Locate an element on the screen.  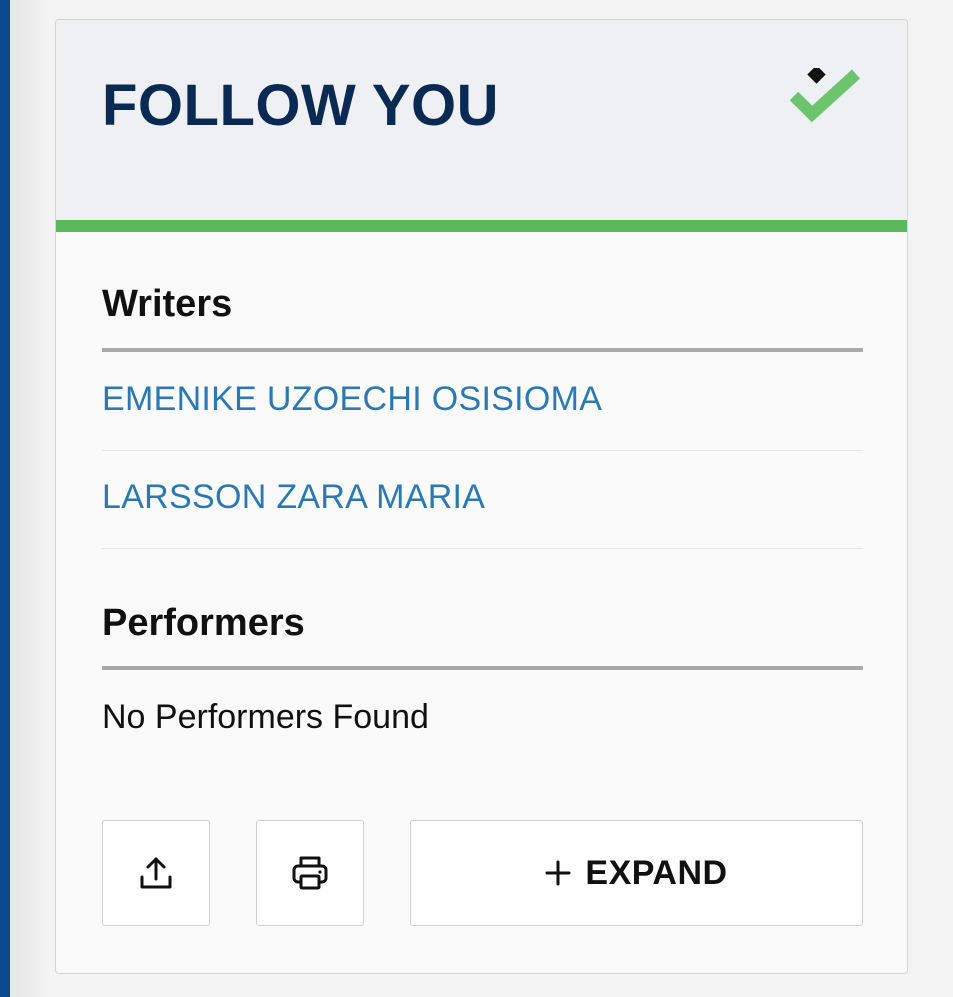
expand-button-label: EXPAND is located at coordinates (656, 872).